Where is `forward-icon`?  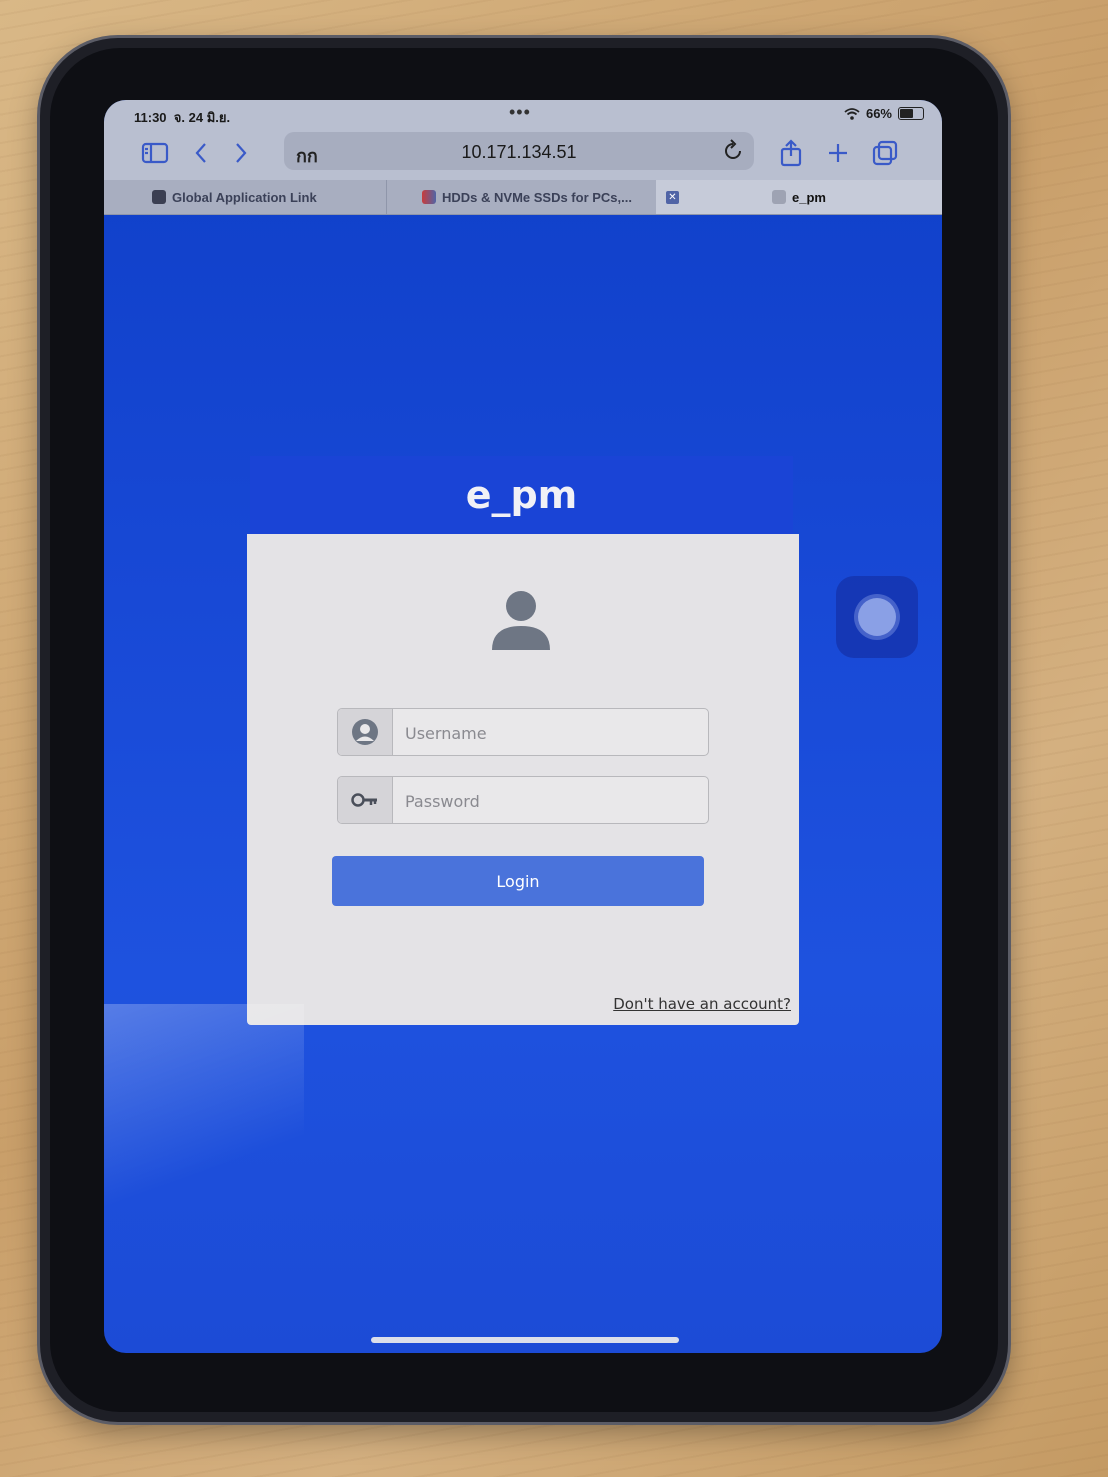 forward-icon is located at coordinates (241, 153).